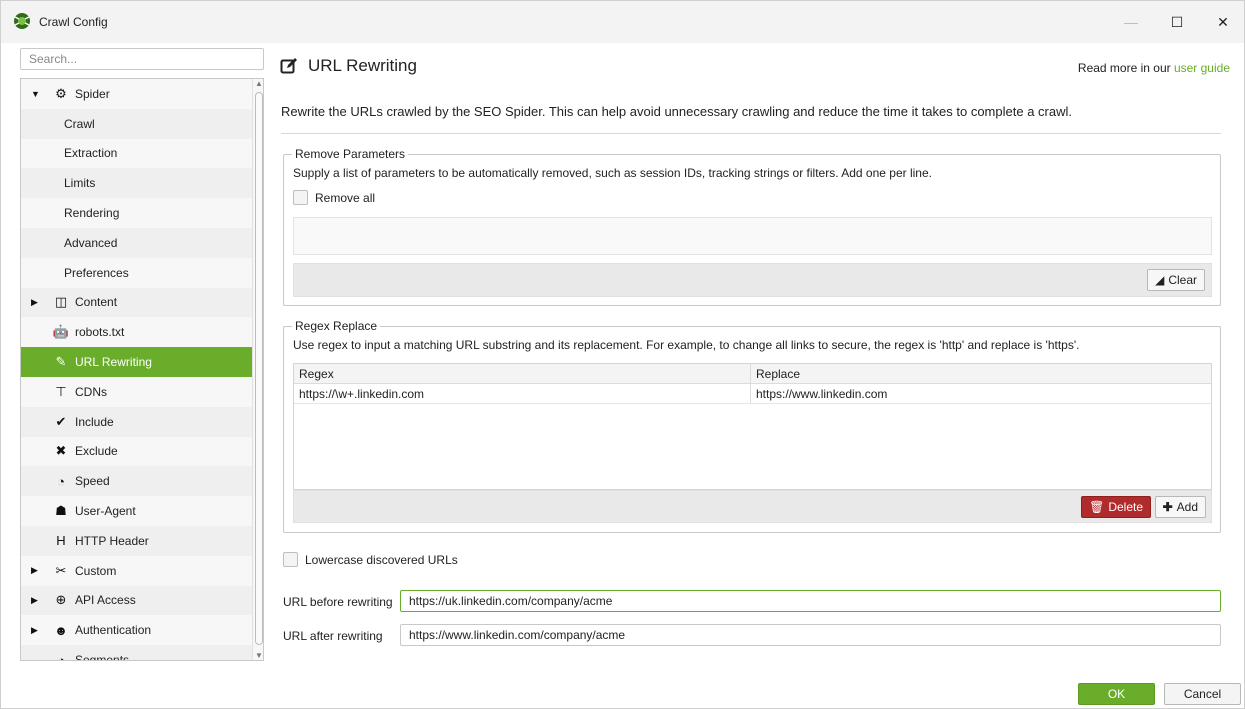 Image resolution: width=1245 pixels, height=709 pixels. Describe the element at coordinates (96, 302) in the screenshot. I see `sidebar-item-label: Content` at that location.